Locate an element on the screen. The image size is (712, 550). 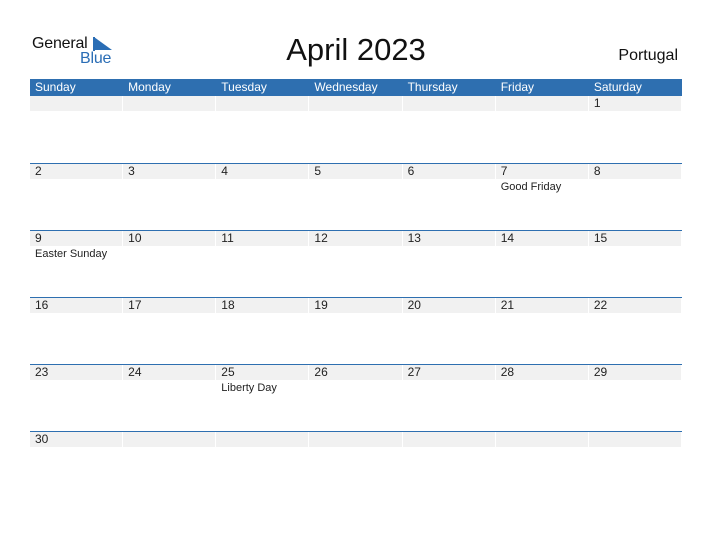
day-number: 5 is located at coordinates (355, 171).